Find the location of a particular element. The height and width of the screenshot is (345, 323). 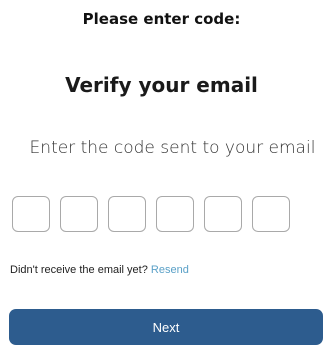

resend-row: Didn't receive the email yet? Resend is located at coordinates (99, 270).